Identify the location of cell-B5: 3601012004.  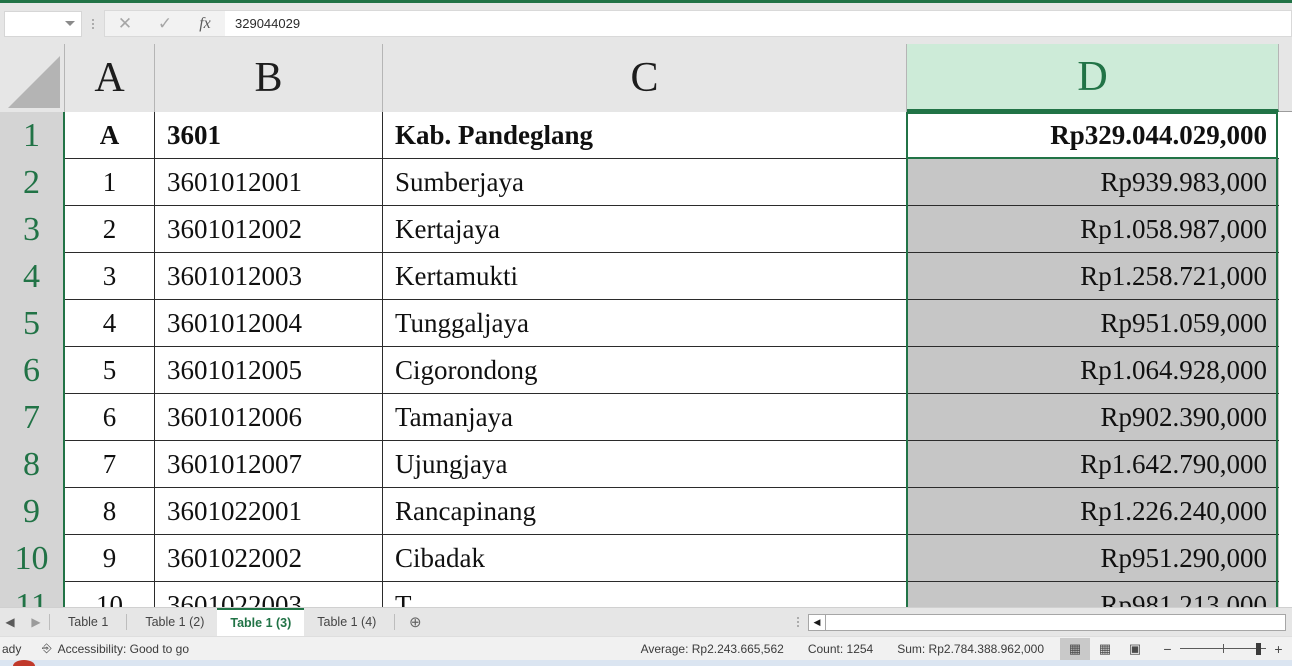
(269, 323).